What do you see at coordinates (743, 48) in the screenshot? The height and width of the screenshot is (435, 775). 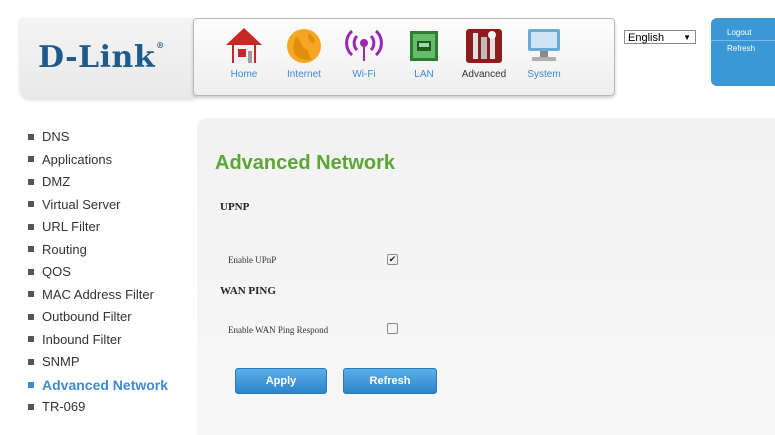 I see `refresh-link: Refresh` at bounding box center [743, 48].